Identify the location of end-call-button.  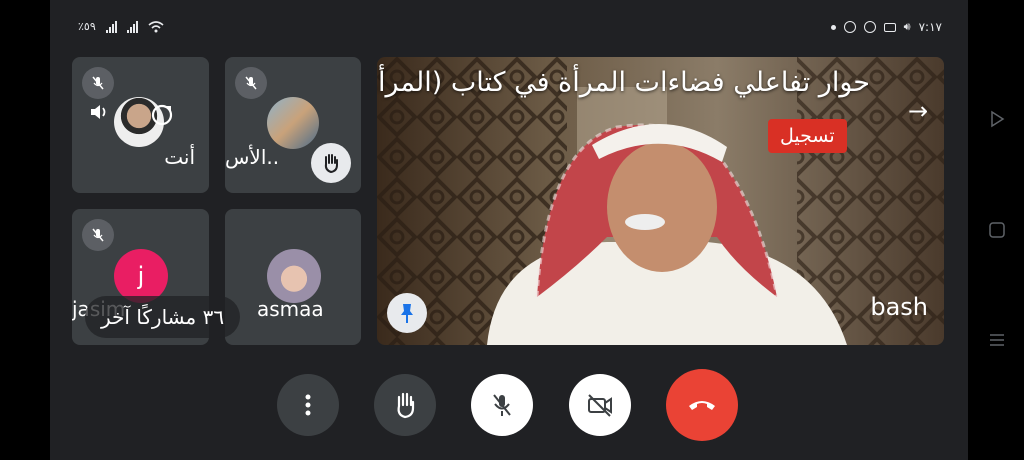
(702, 405).